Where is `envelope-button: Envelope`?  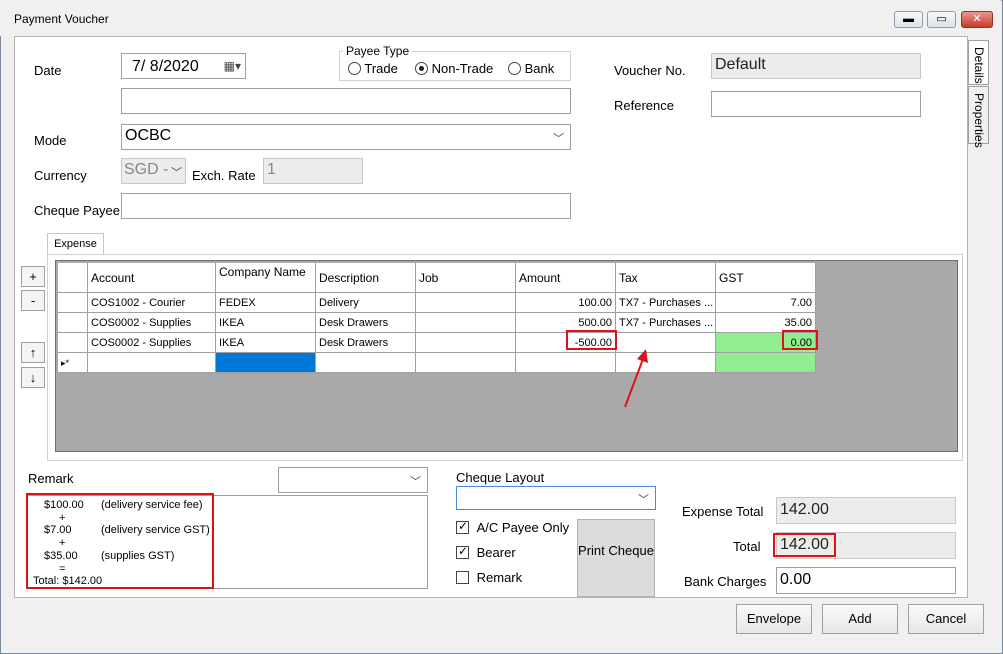 envelope-button: Envelope is located at coordinates (774, 619).